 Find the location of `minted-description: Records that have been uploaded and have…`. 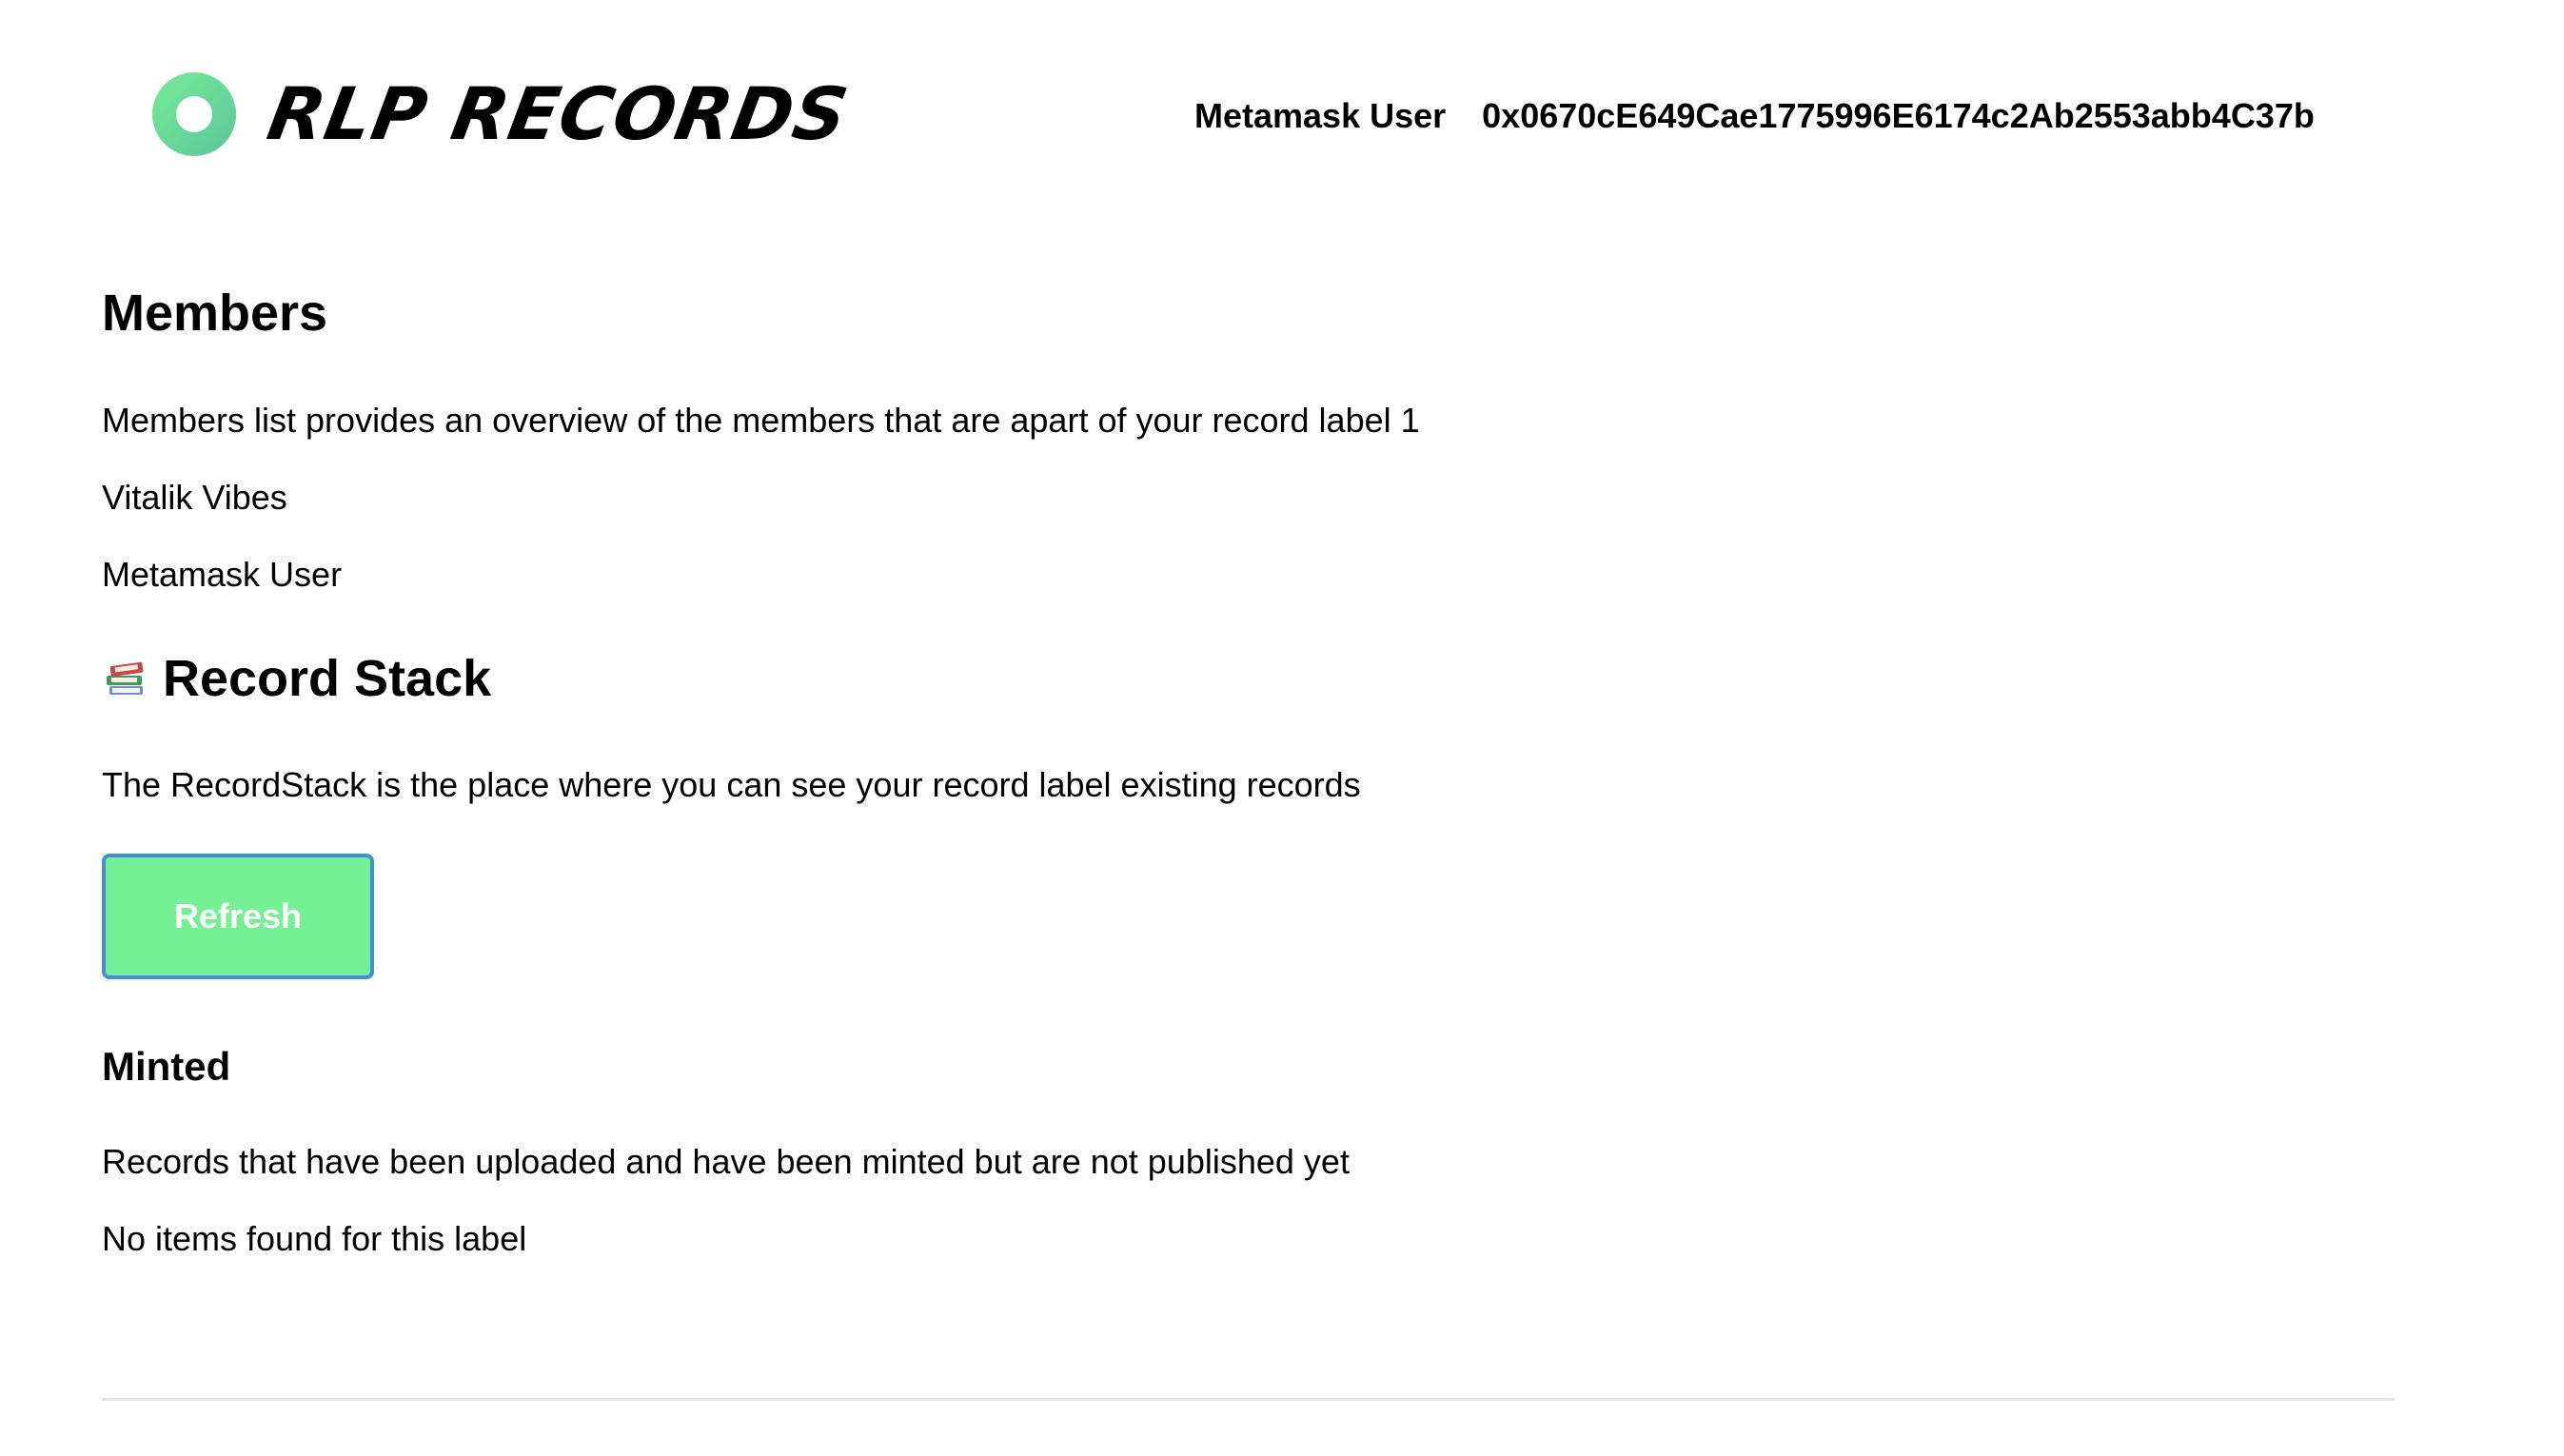

minted-description: Records that have been uploaded and have… is located at coordinates (726, 1161).